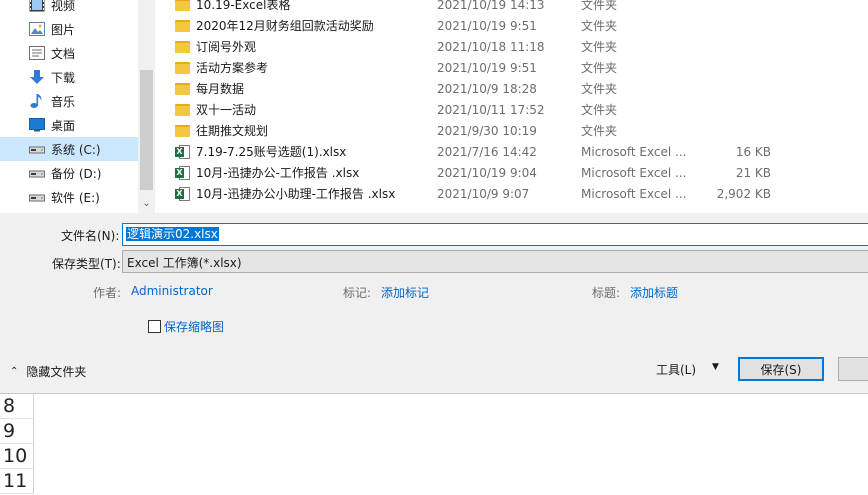 The image size is (868, 495). I want to click on music-icon, so click(37, 101).